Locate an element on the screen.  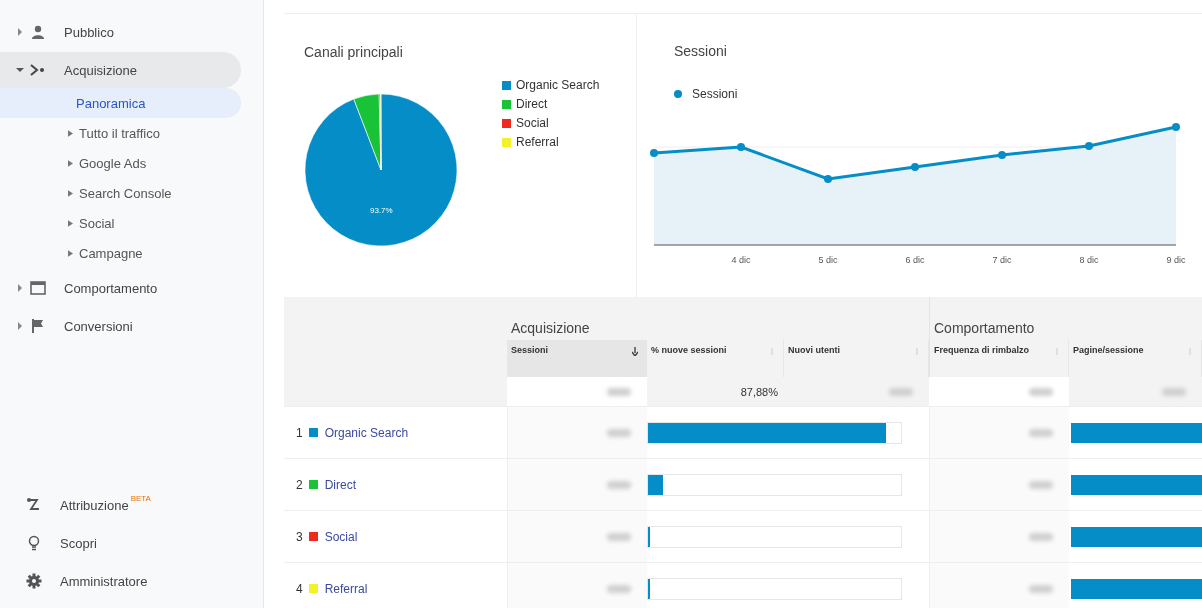
legend-dot is located at coordinates (678, 94).